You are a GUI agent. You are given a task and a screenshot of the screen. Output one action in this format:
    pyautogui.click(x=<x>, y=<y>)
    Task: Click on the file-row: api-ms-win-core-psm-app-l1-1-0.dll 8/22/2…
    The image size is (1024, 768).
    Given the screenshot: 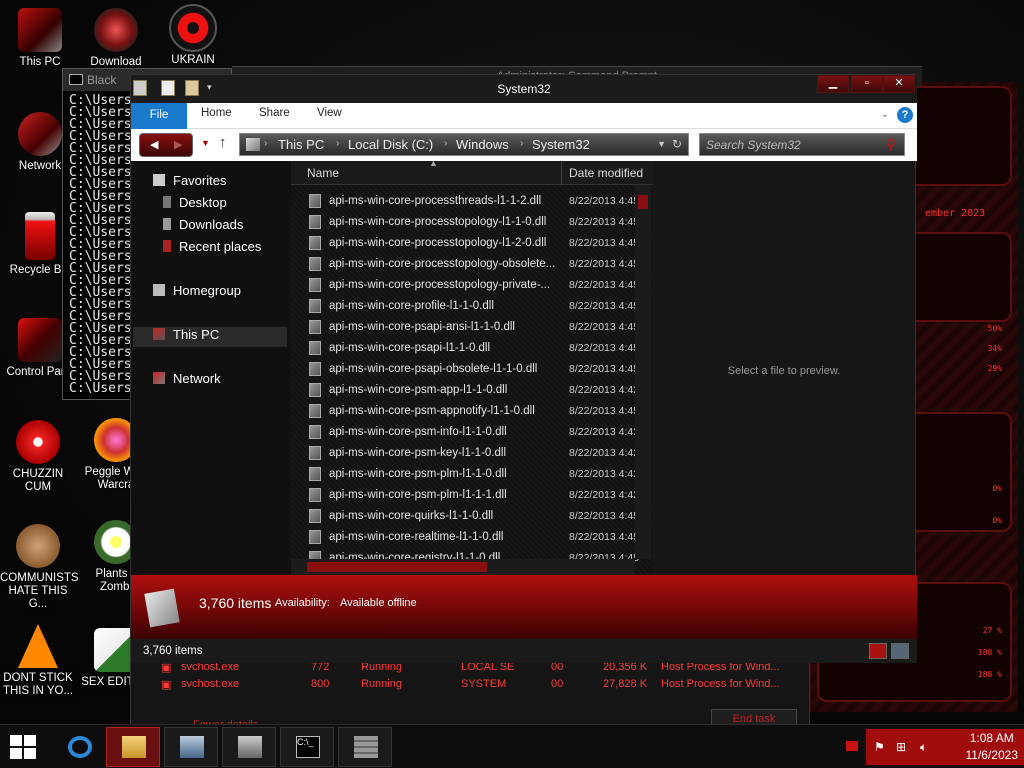 What is the action you would take?
    pyautogui.click(x=474, y=390)
    